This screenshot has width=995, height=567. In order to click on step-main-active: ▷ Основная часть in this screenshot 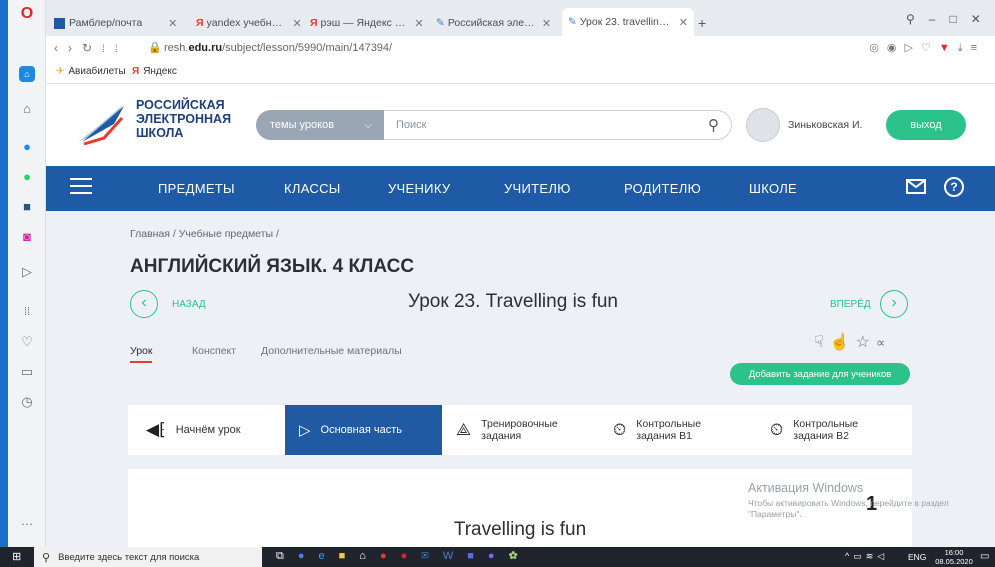, I will do `click(363, 430)`.